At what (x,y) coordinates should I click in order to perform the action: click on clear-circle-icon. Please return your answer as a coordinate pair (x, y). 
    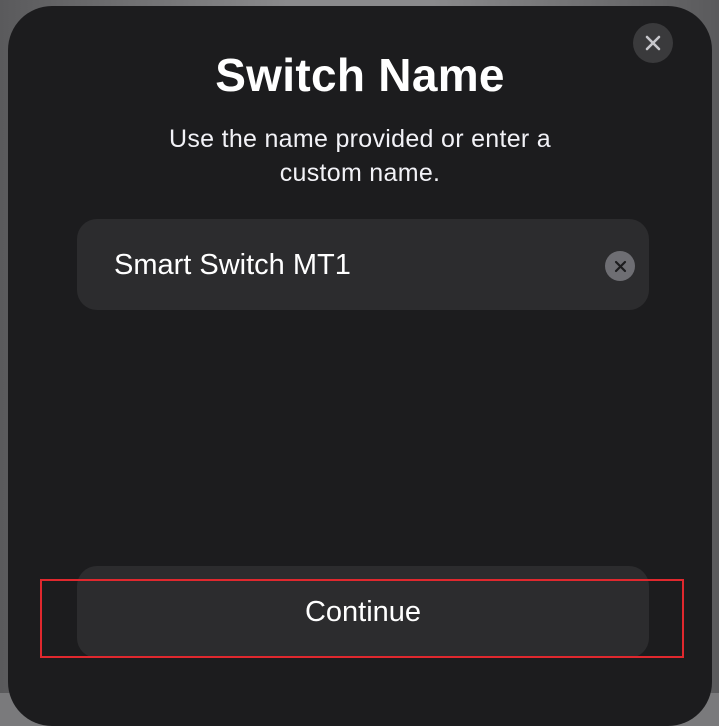
    Looking at the image, I should click on (620, 266).